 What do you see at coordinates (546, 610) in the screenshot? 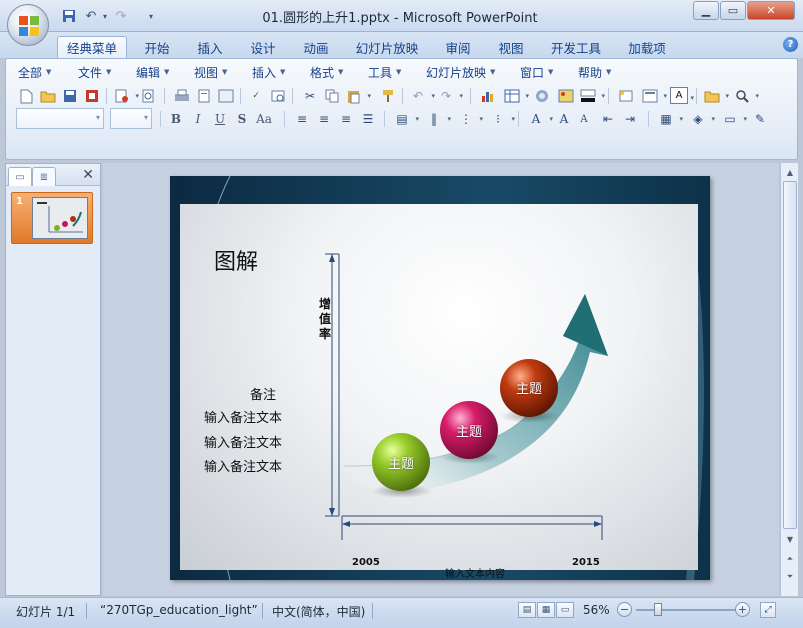
I see `slide-sorter-view-icon: ▦` at bounding box center [546, 610].